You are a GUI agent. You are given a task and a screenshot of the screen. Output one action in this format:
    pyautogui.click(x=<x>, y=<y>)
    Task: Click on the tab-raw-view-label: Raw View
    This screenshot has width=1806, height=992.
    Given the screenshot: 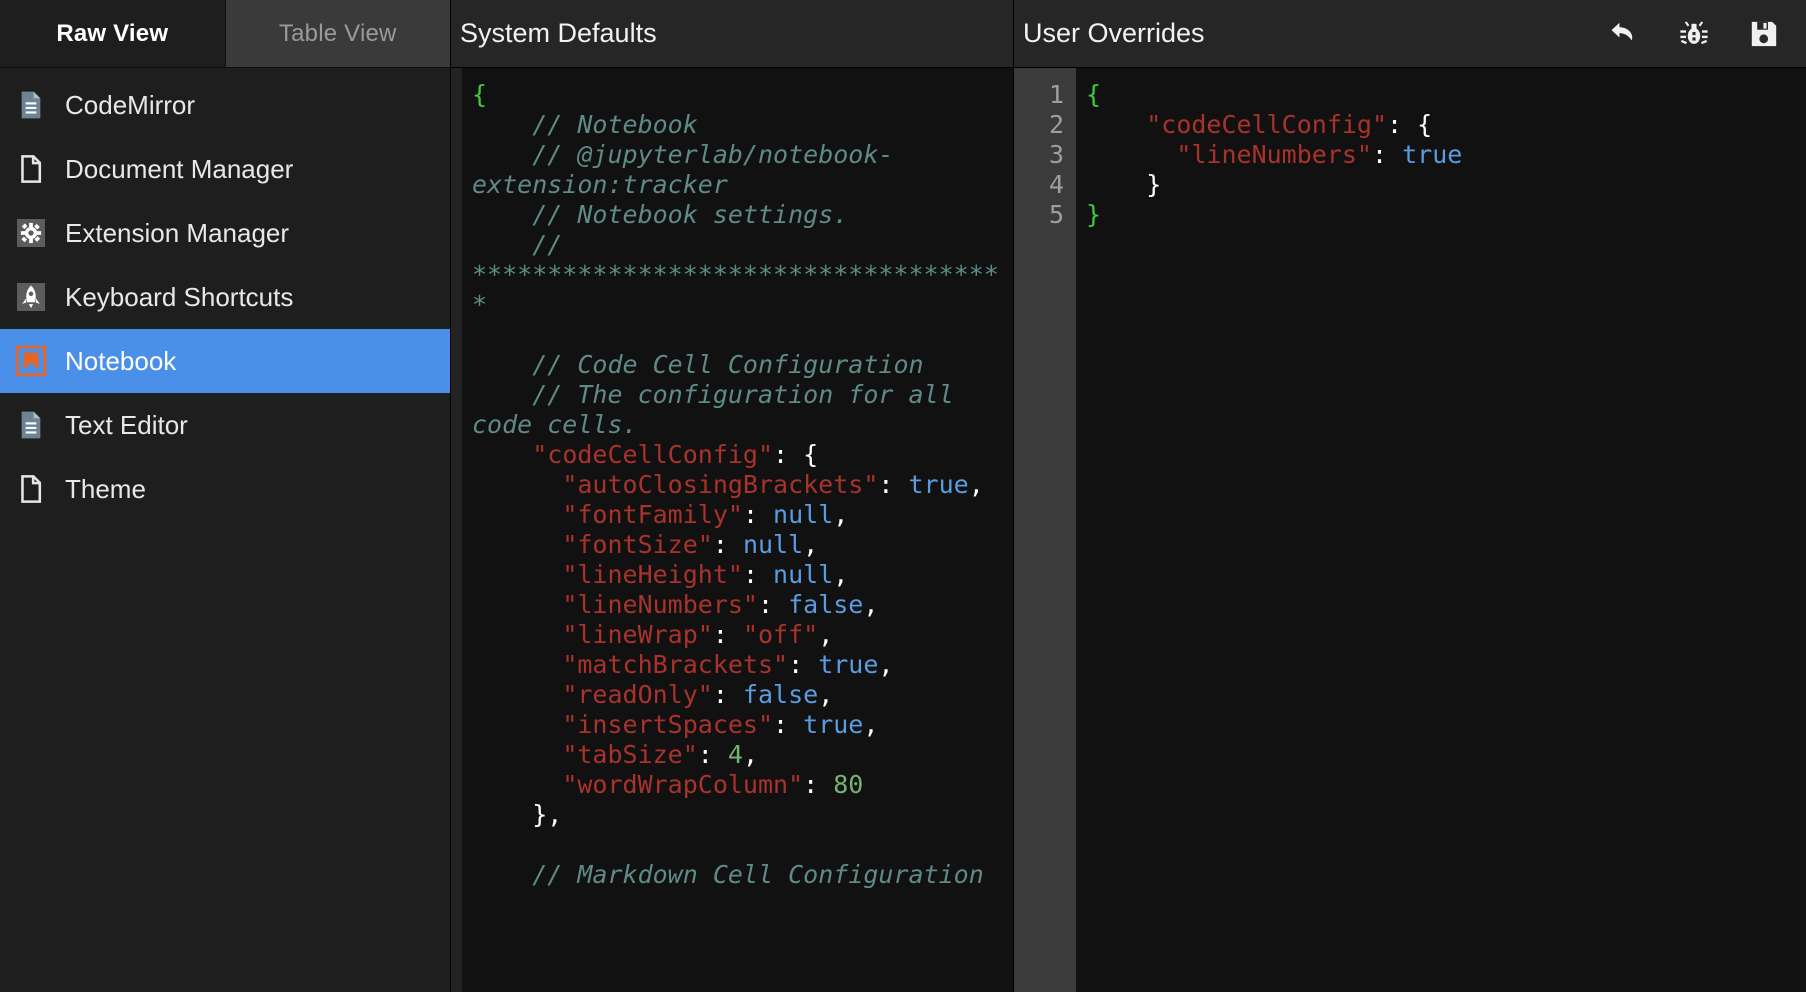 What is the action you would take?
    pyautogui.click(x=112, y=33)
    